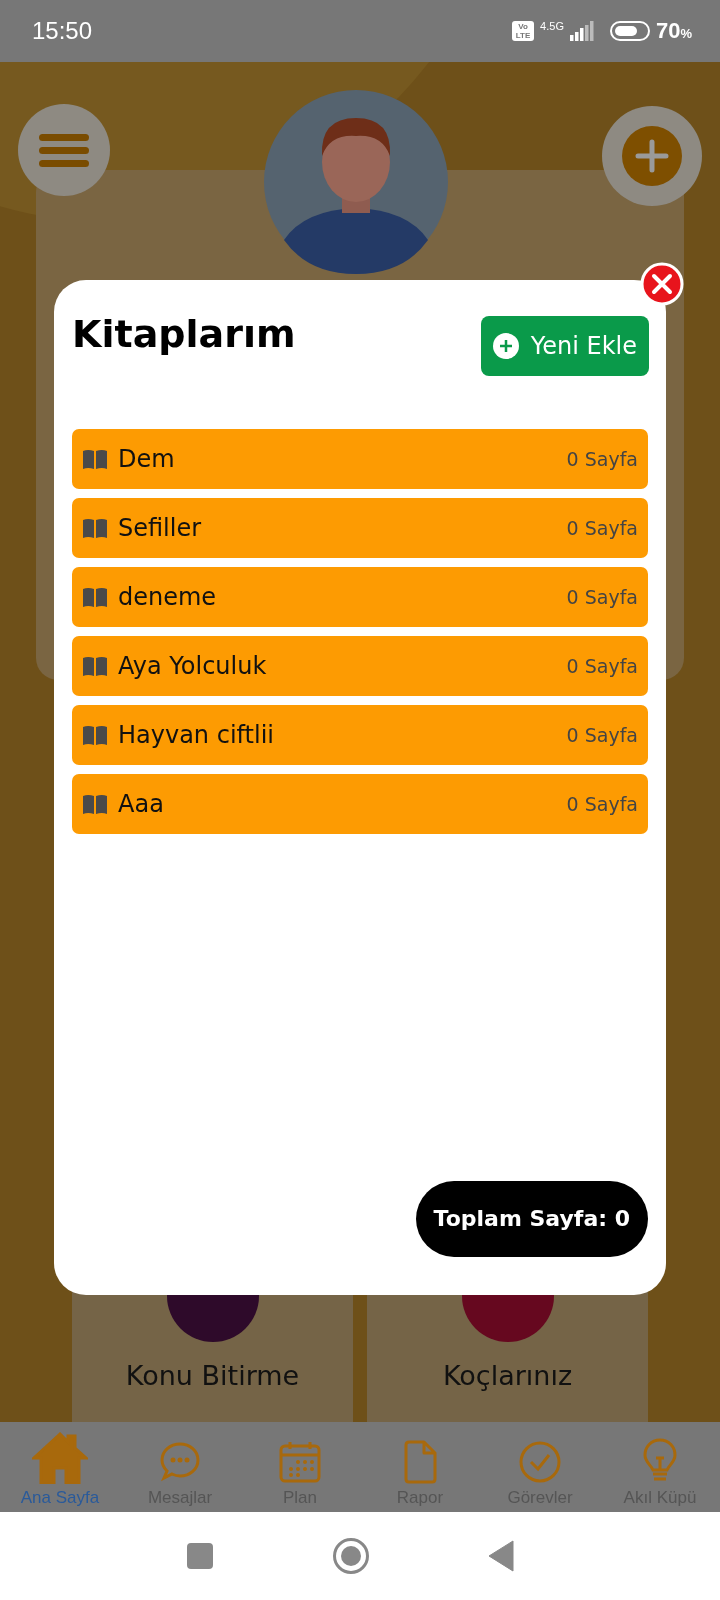  I want to click on menu-icon, so click(64, 150).